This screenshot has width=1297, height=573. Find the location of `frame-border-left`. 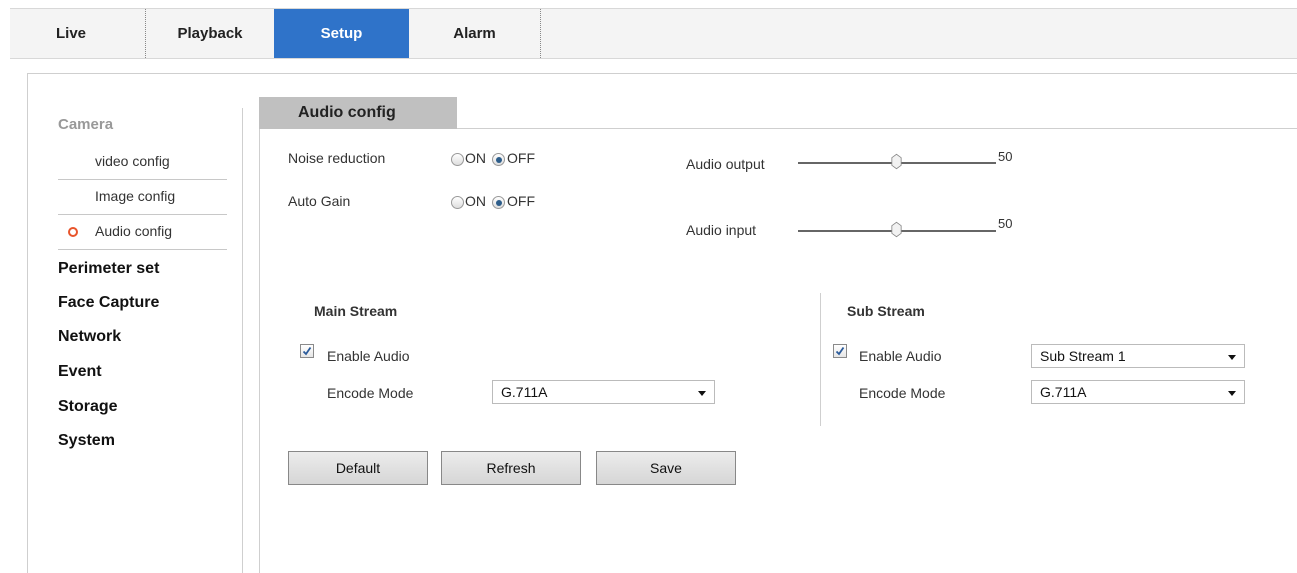

frame-border-left is located at coordinates (27, 323).